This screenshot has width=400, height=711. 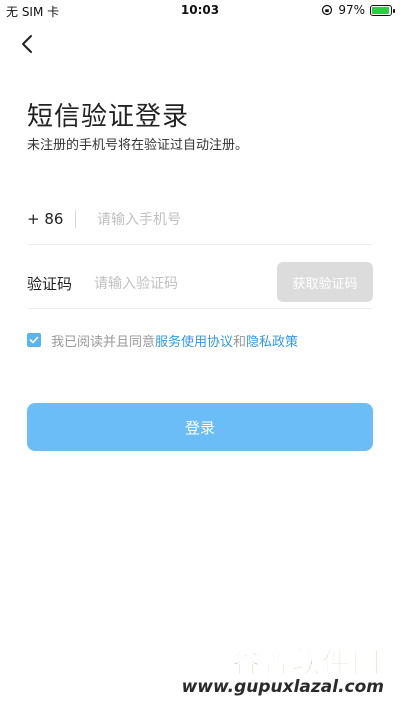 What do you see at coordinates (351, 10) in the screenshot?
I see `battery-percent: 97%` at bounding box center [351, 10].